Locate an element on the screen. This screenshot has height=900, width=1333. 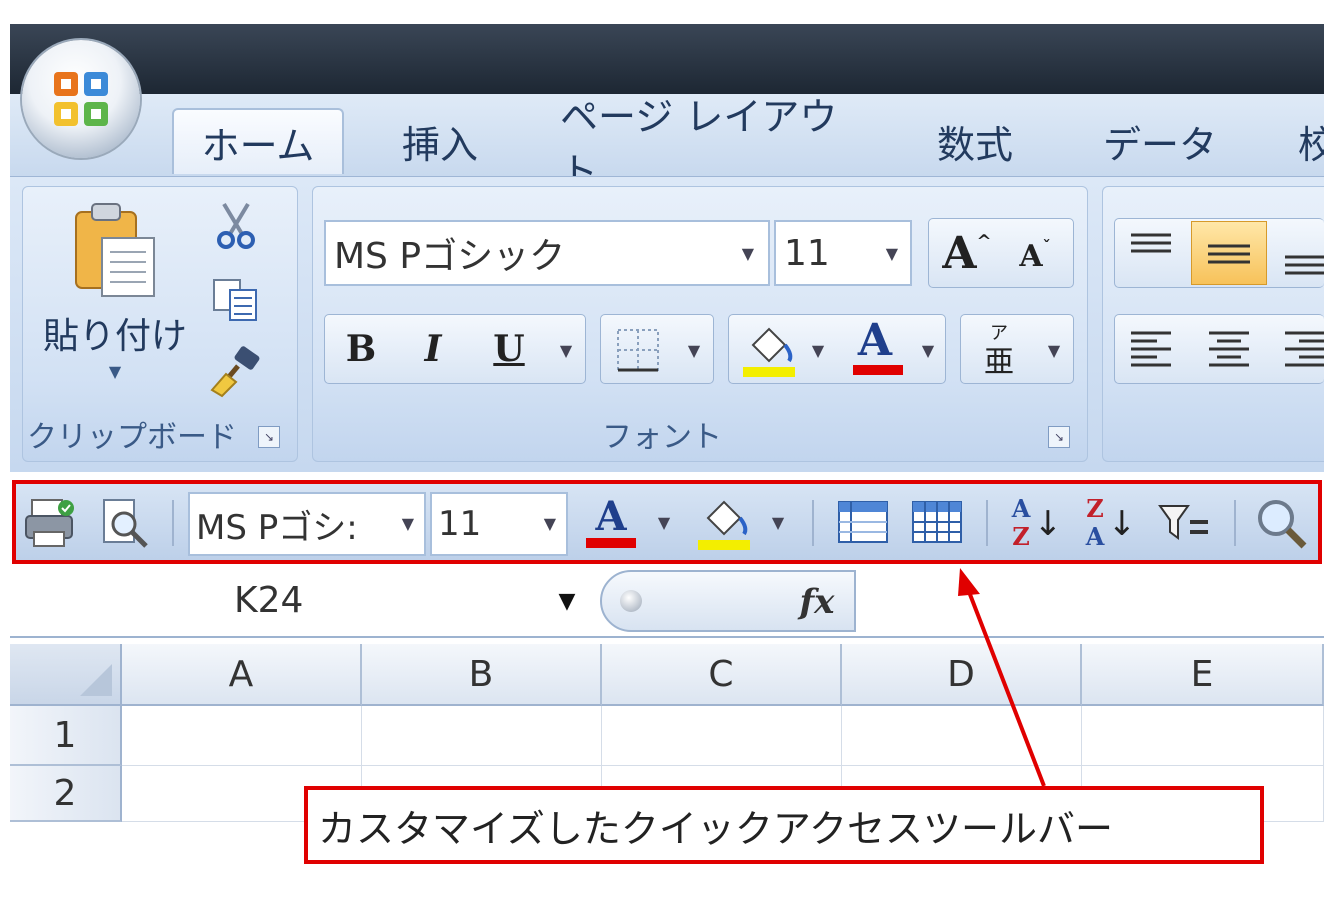
tab-home: ホーム is located at coordinates (258, 141).